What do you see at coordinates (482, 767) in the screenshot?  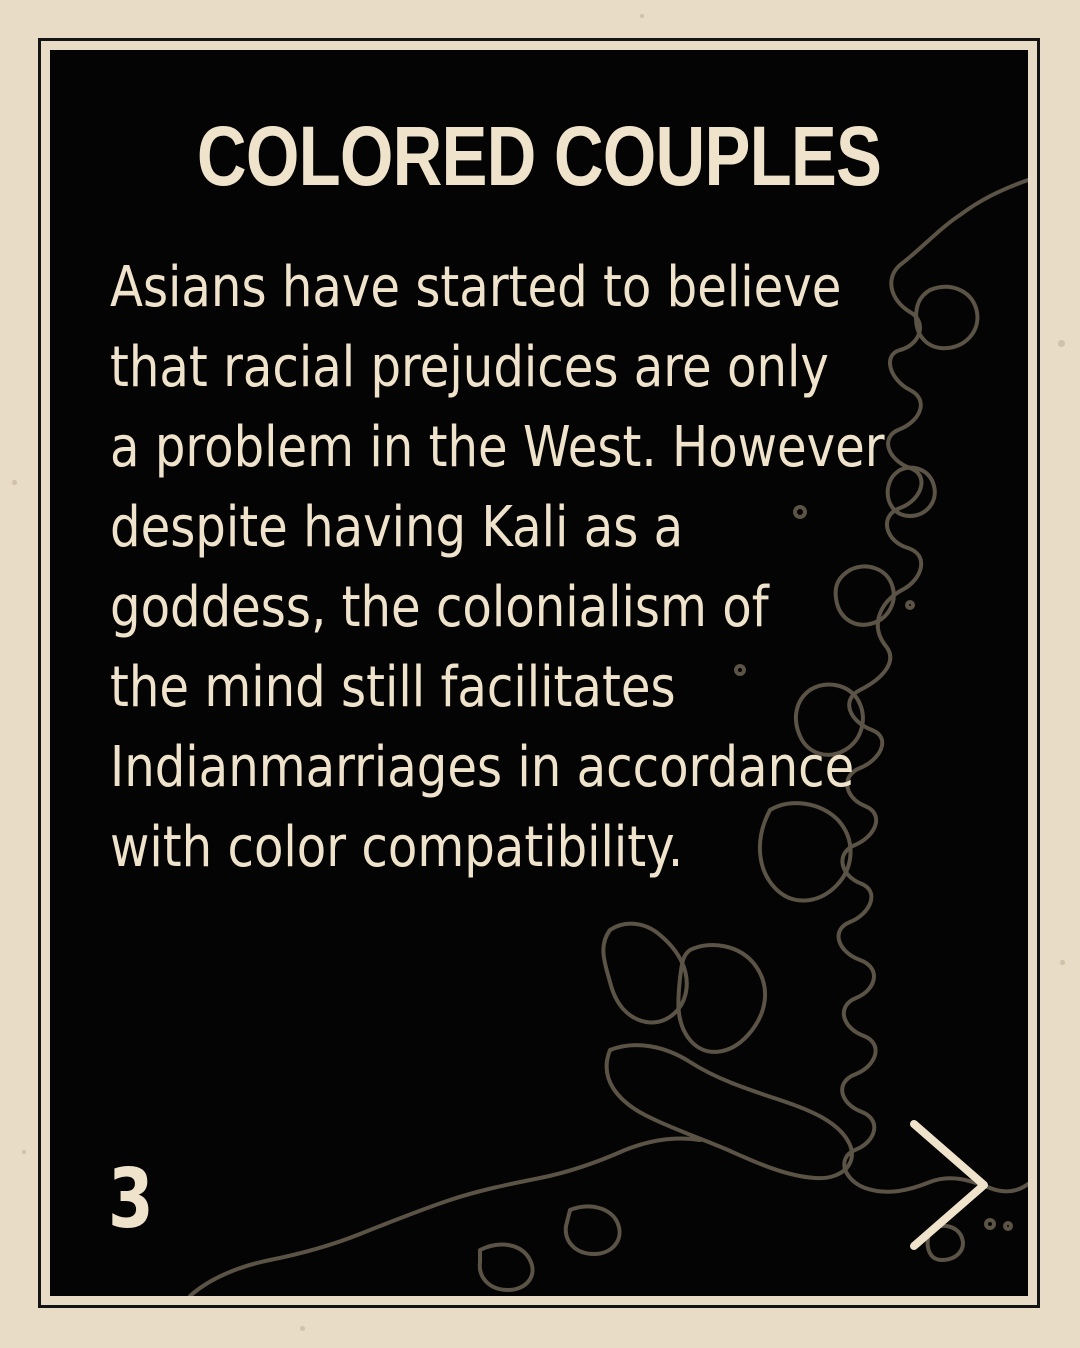 I see `body-line: Indianmarriages in accordance` at bounding box center [482, 767].